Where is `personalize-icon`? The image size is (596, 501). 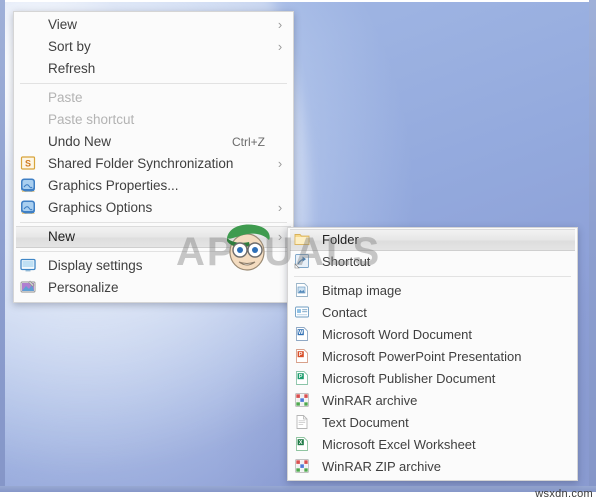
personalize-icon is located at coordinates (31, 288).